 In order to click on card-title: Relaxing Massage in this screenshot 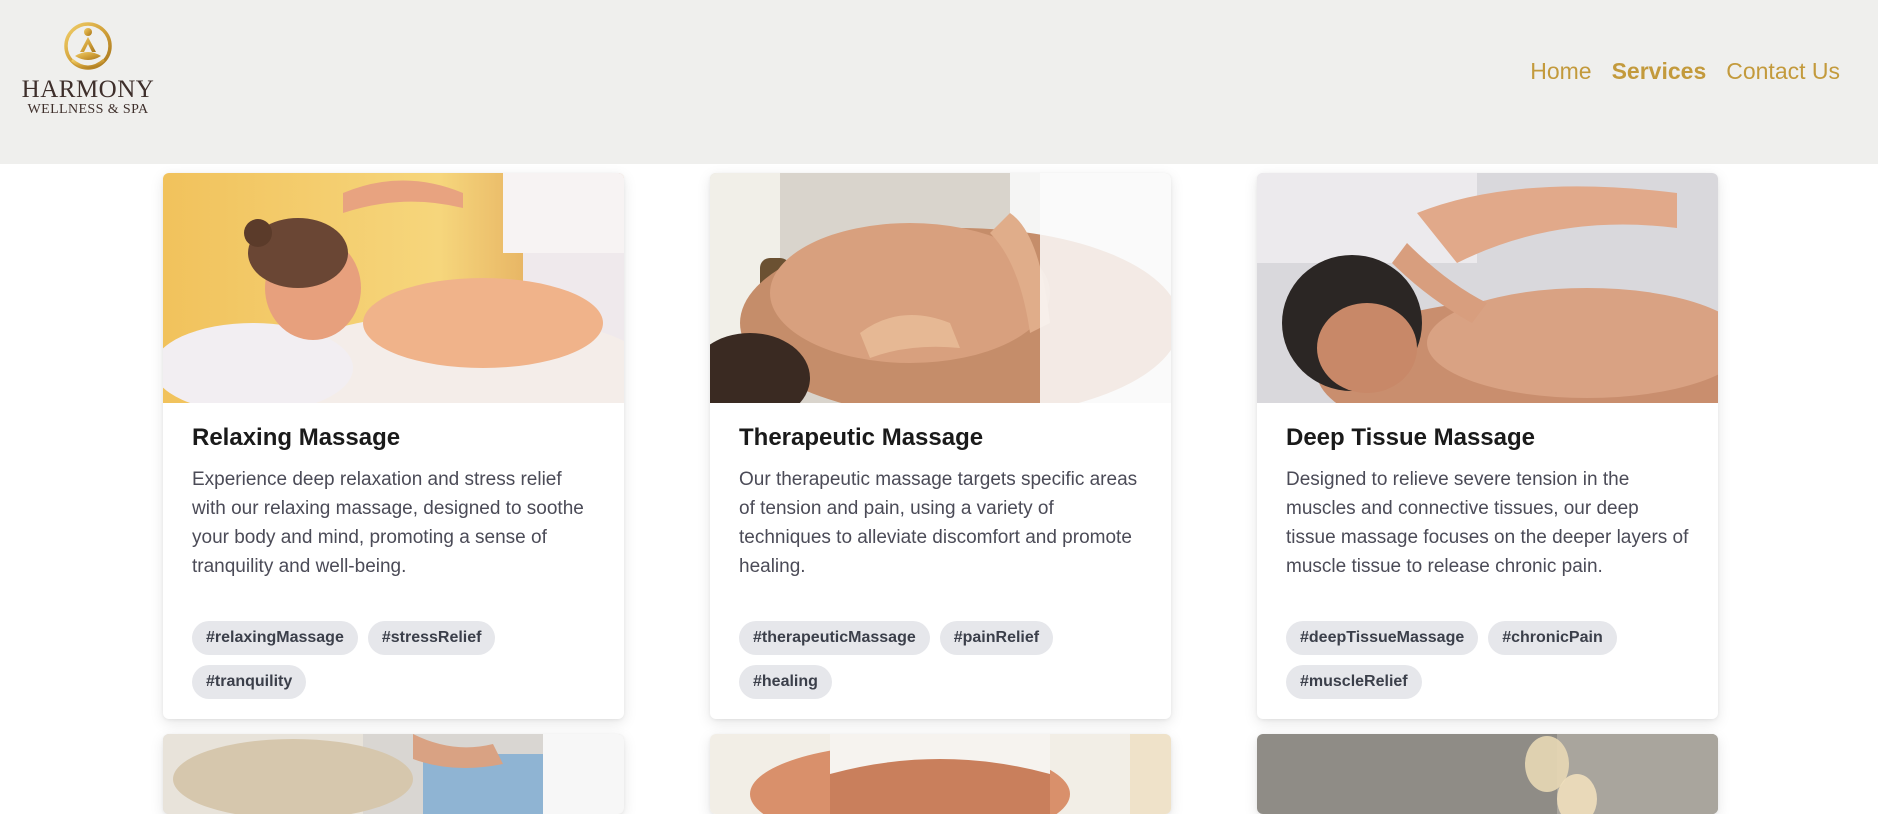, I will do `click(296, 437)`.